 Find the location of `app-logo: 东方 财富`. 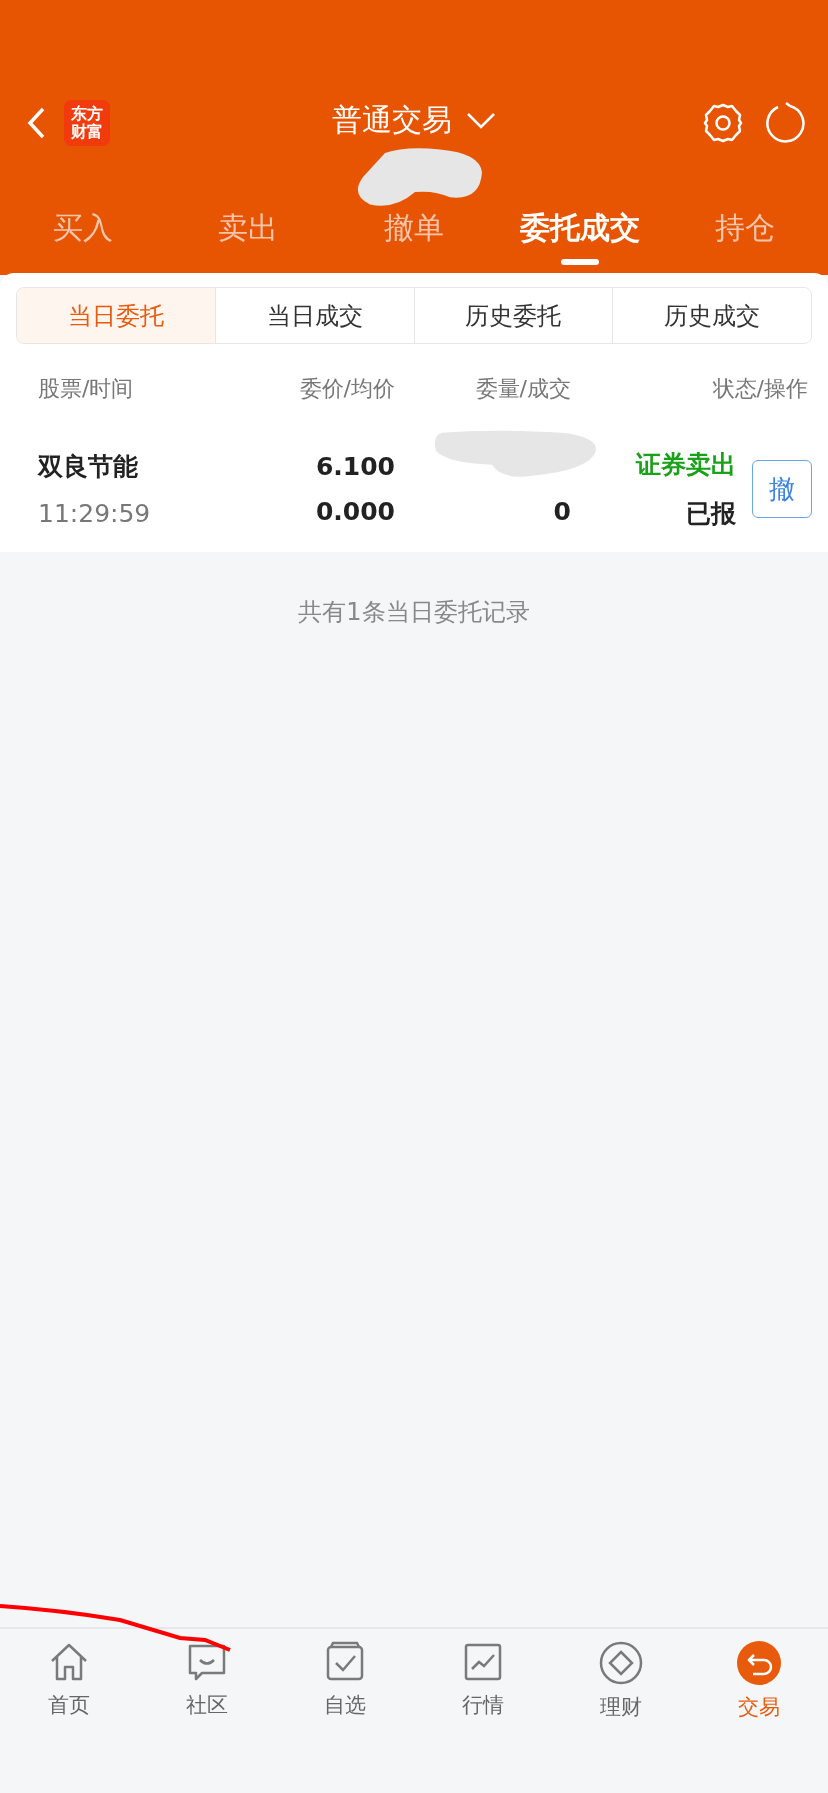

app-logo: 东方 财富 is located at coordinates (87, 123).